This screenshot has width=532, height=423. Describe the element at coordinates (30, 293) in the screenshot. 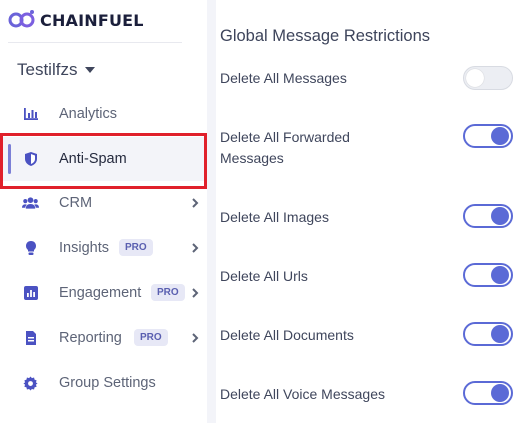

I see `chart-square-icon` at that location.